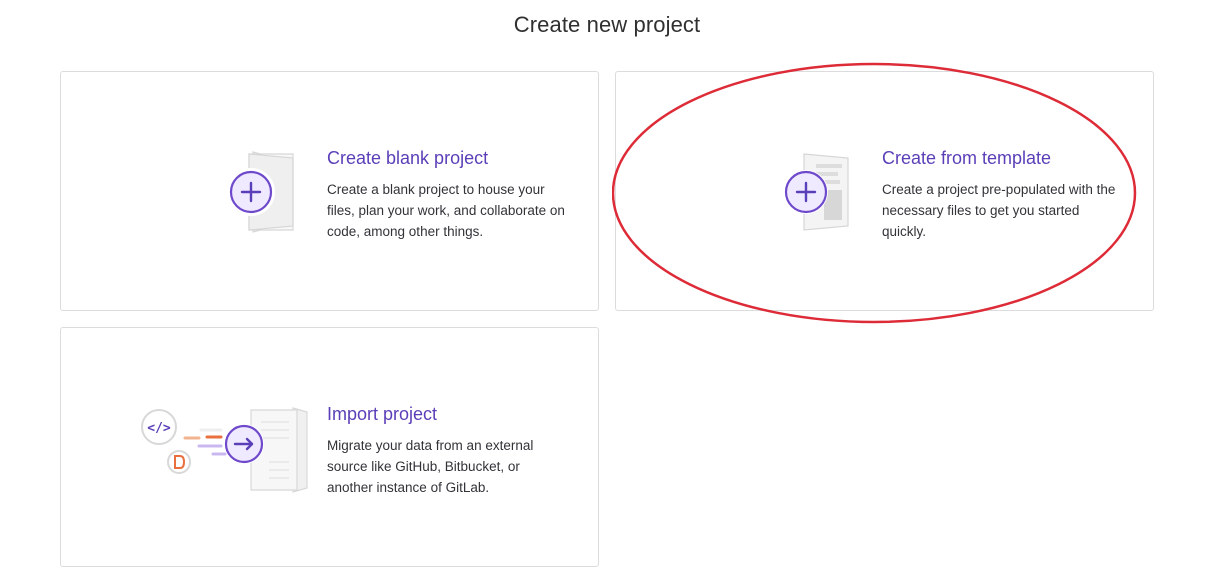 Image resolution: width=1230 pixels, height=573 pixels. Describe the element at coordinates (816, 192) in the screenshot. I see `template-project-icon` at that location.